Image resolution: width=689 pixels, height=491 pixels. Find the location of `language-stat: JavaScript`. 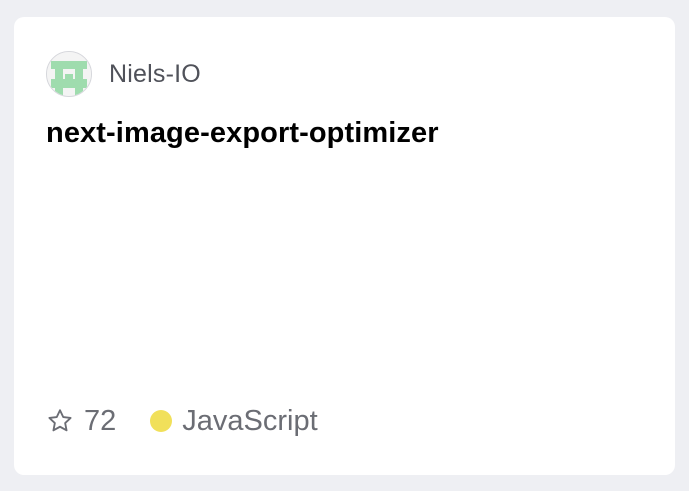

language-stat: JavaScript is located at coordinates (234, 421).